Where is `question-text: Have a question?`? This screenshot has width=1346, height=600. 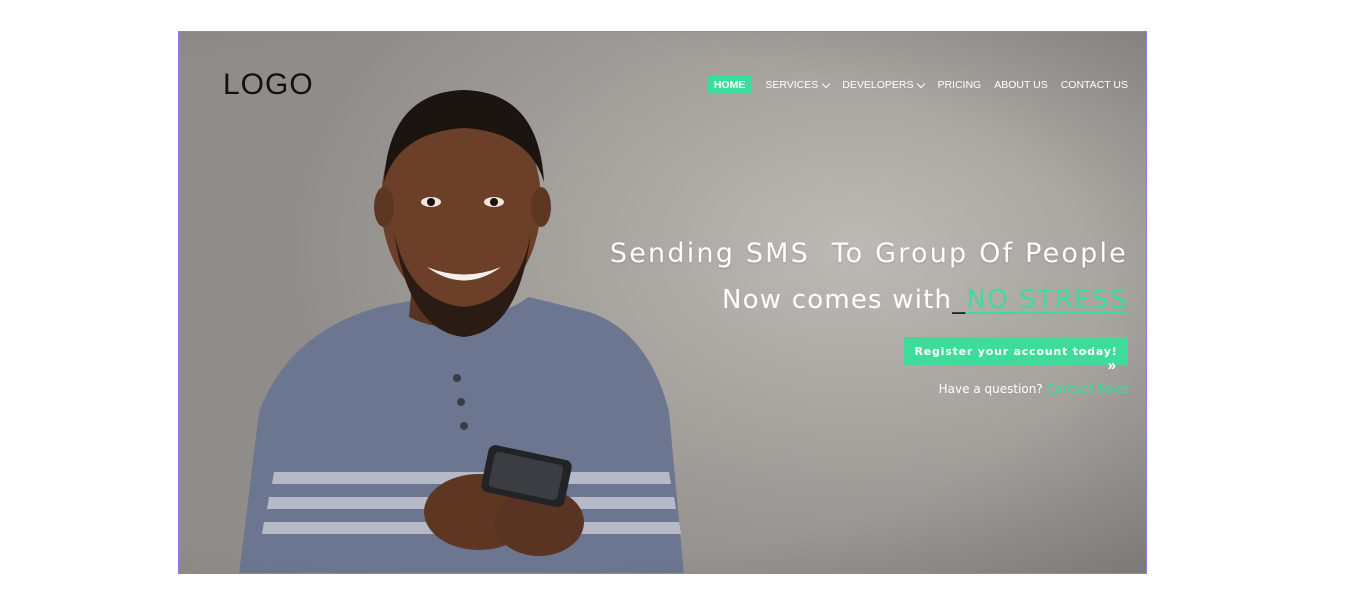 question-text: Have a question? is located at coordinates (990, 389).